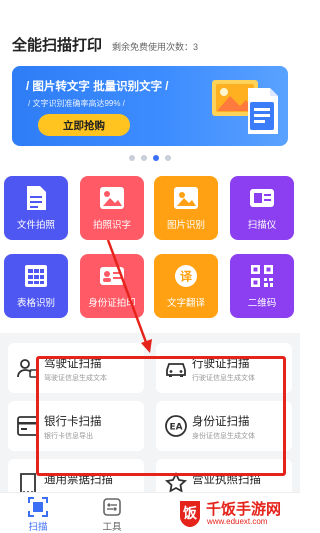  I want to click on tab-scan: 扫描, so click(38, 515).